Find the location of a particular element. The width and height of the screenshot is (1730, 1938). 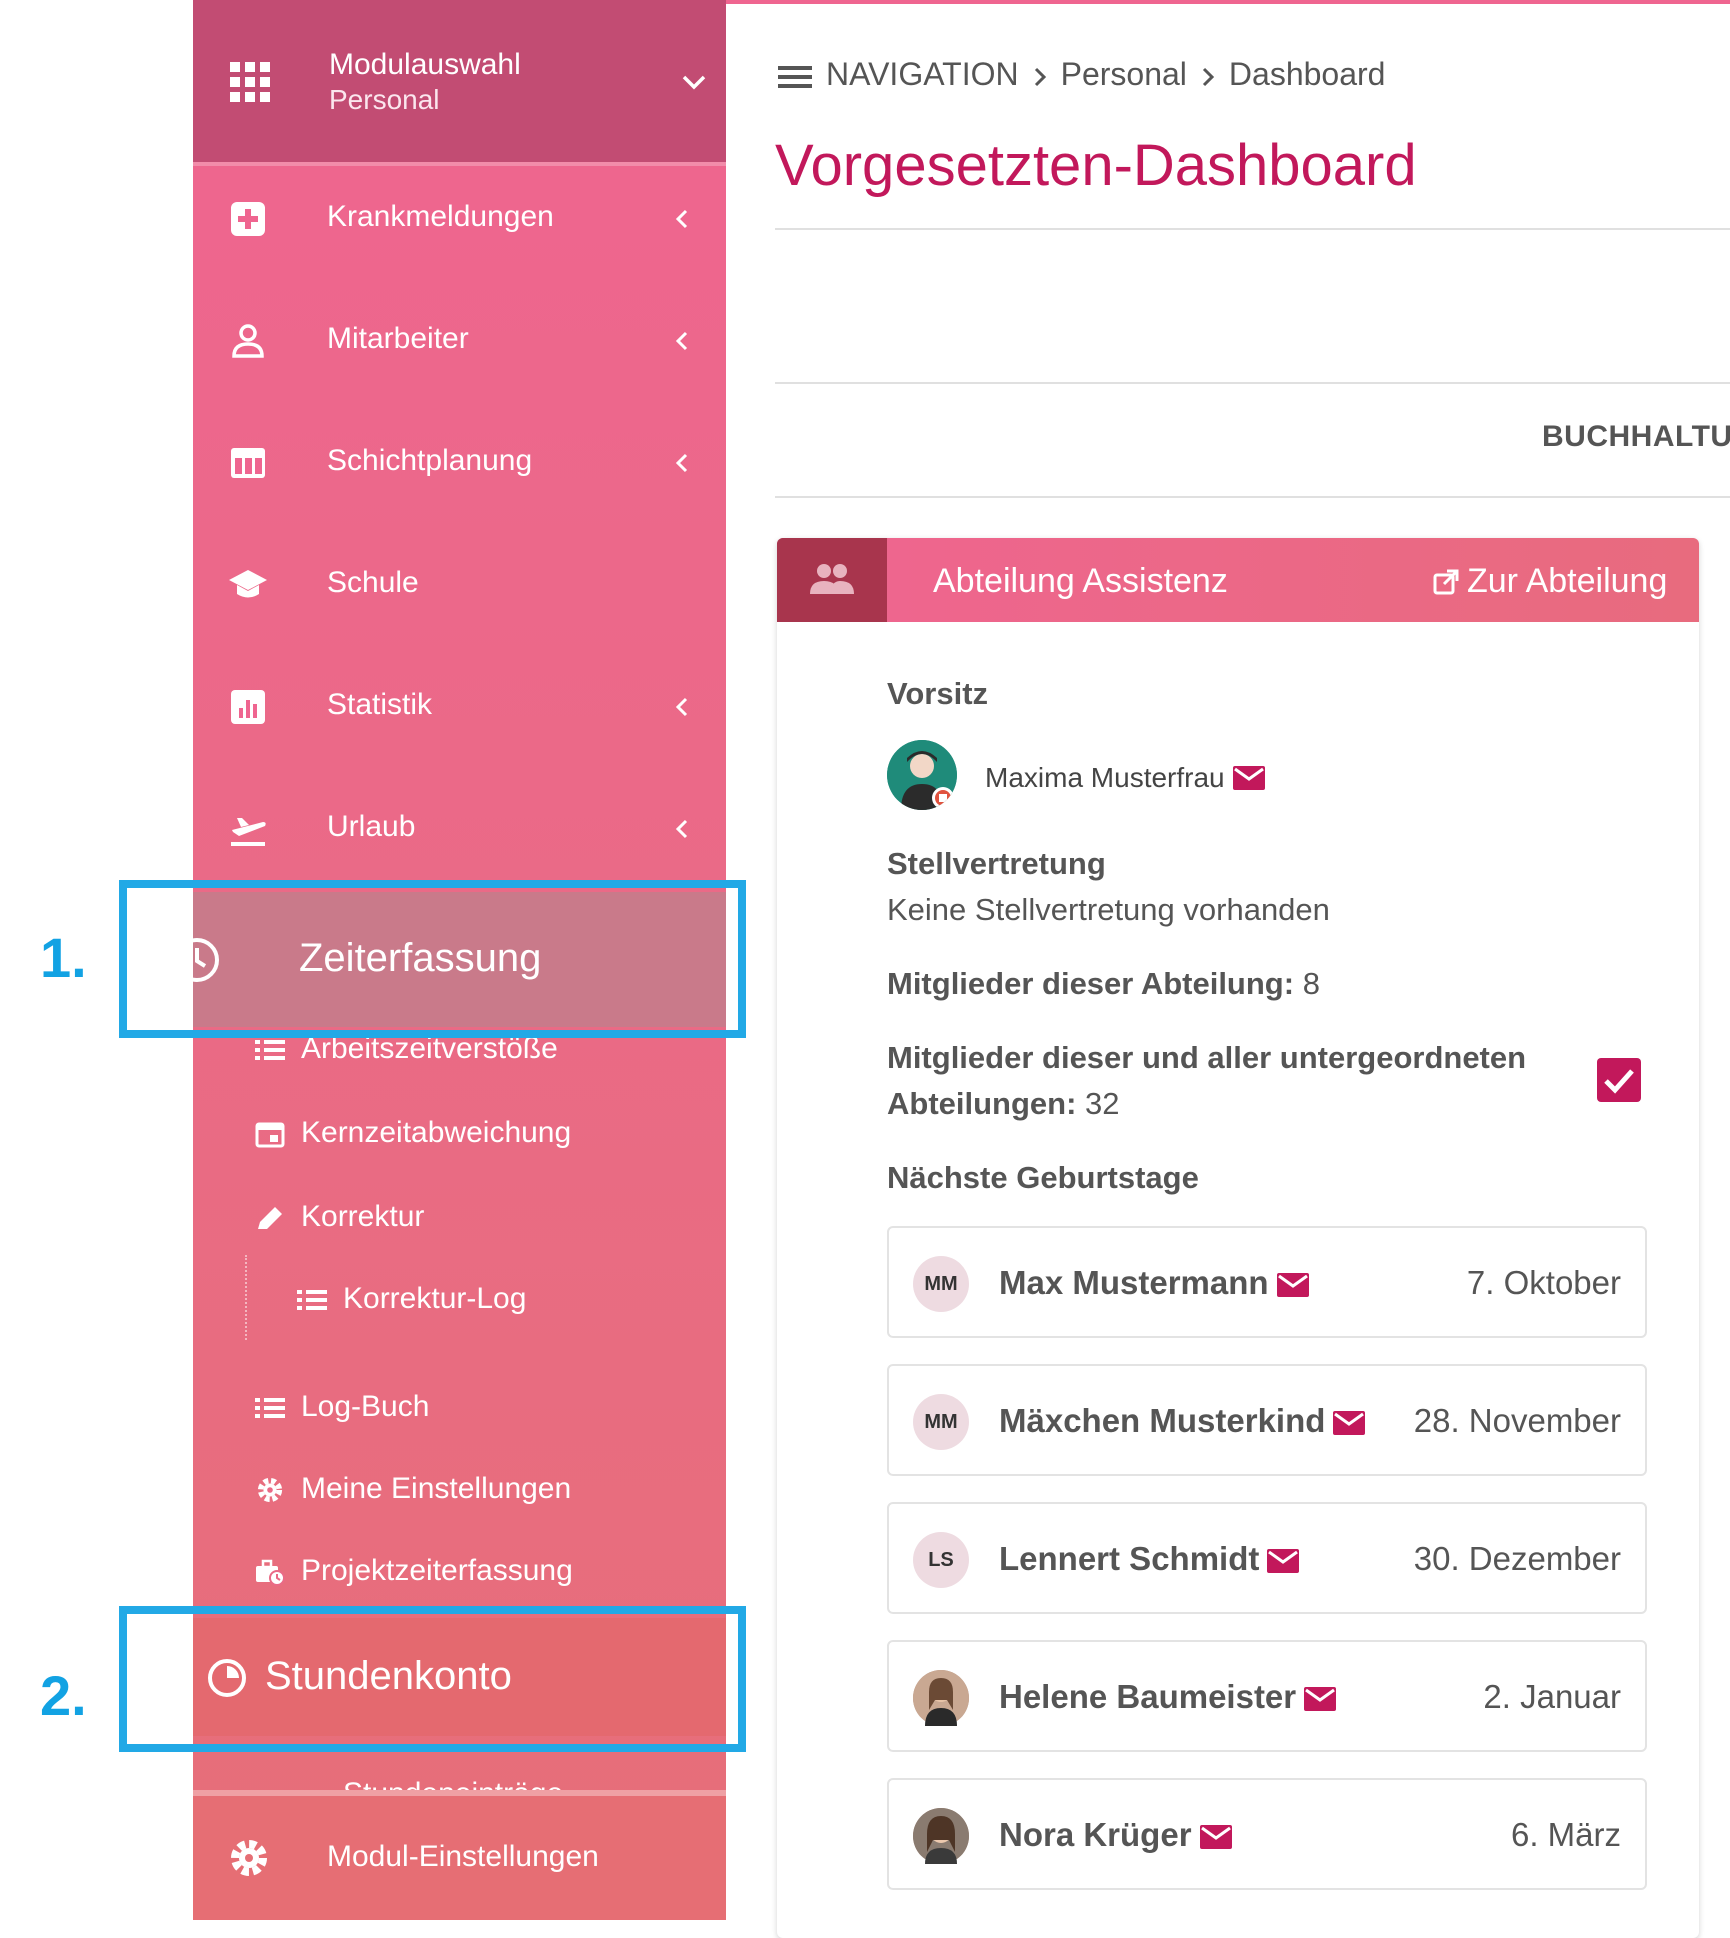

sidebar-item-label: Statistik is located at coordinates (380, 704).